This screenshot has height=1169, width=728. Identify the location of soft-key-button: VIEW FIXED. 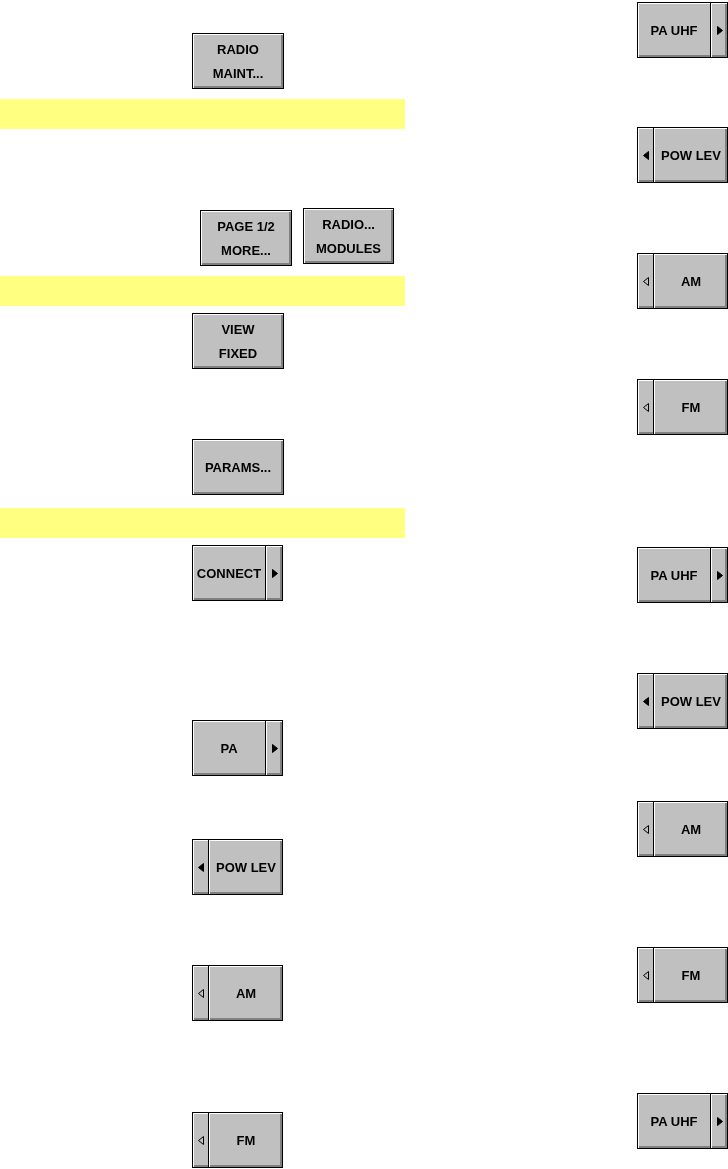
(238, 341).